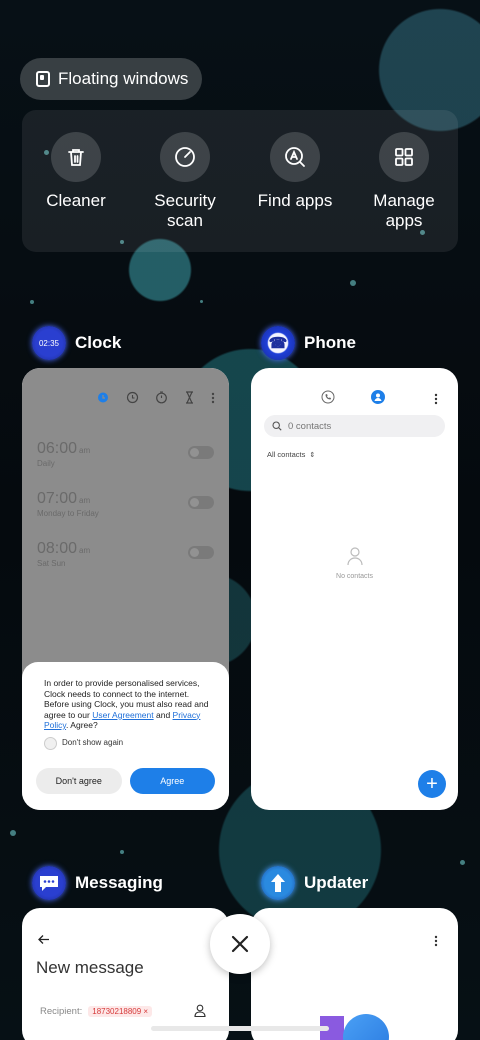 The width and height of the screenshot is (480, 1040). Describe the element at coordinates (278, 883) in the screenshot. I see `updater-app-icon` at that location.